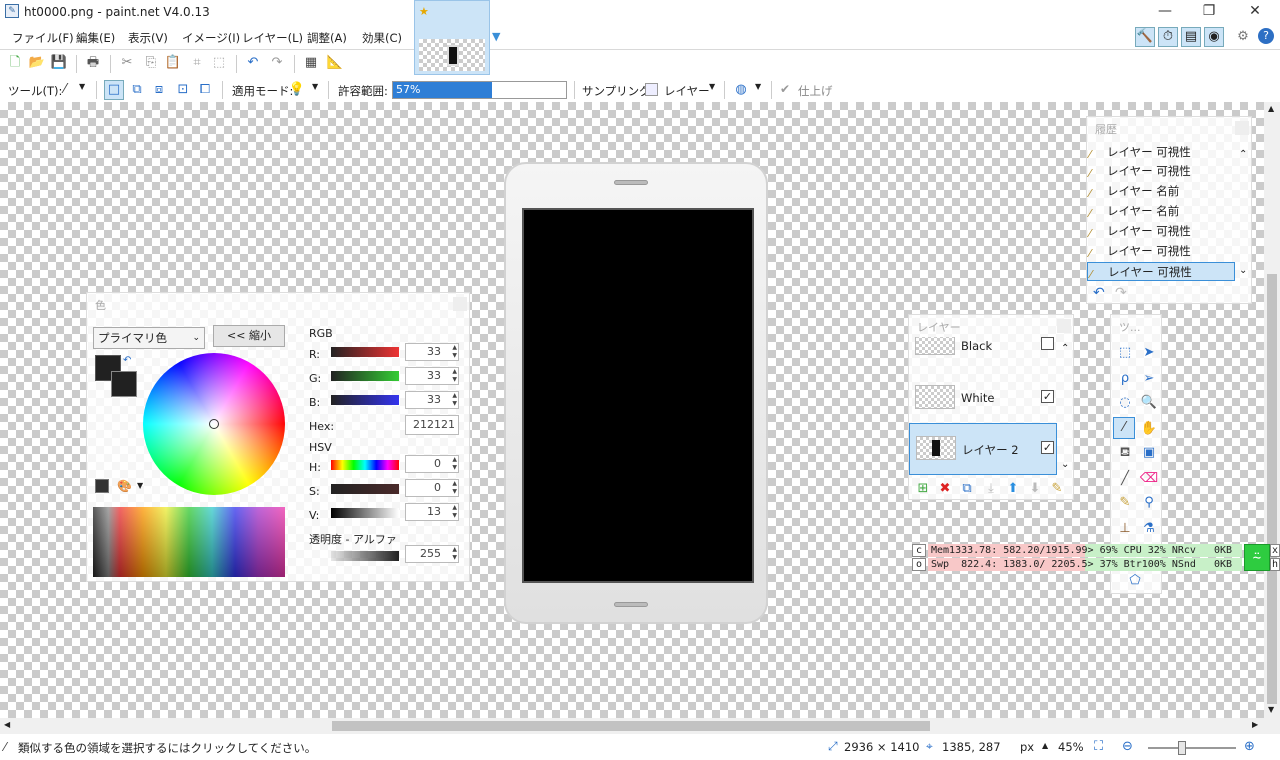  Describe the element at coordinates (311, 63) in the screenshot. I see `grid-icon: ▦` at that location.